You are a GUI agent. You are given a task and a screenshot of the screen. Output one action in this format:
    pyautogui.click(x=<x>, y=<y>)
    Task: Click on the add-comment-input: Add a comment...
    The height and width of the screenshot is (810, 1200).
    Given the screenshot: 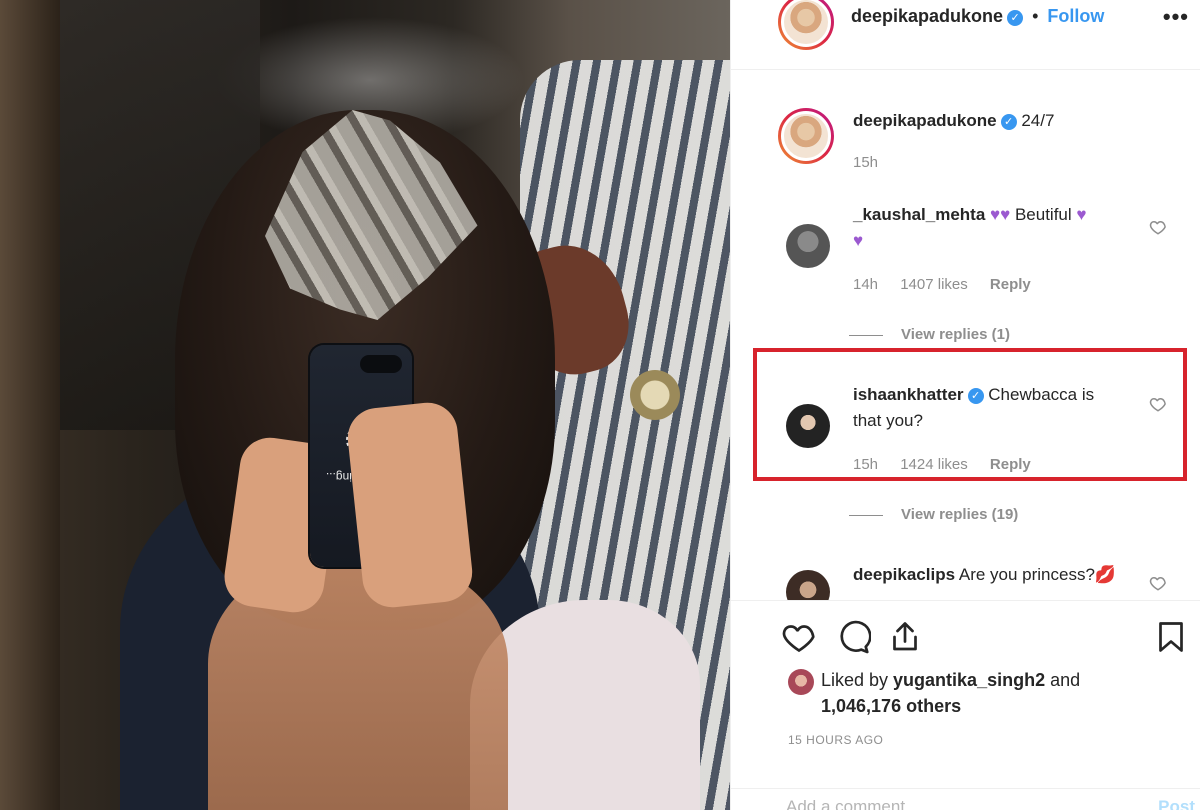 What is the action you would take?
    pyautogui.click(x=852, y=803)
    